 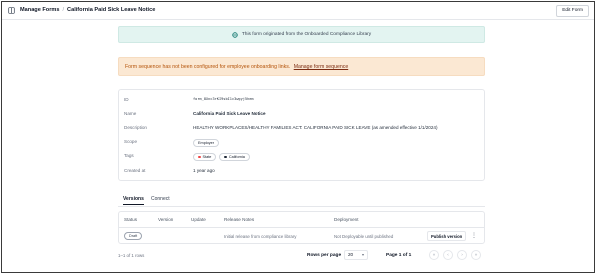 I want to click on detail-label: Scope, so click(x=131, y=141).